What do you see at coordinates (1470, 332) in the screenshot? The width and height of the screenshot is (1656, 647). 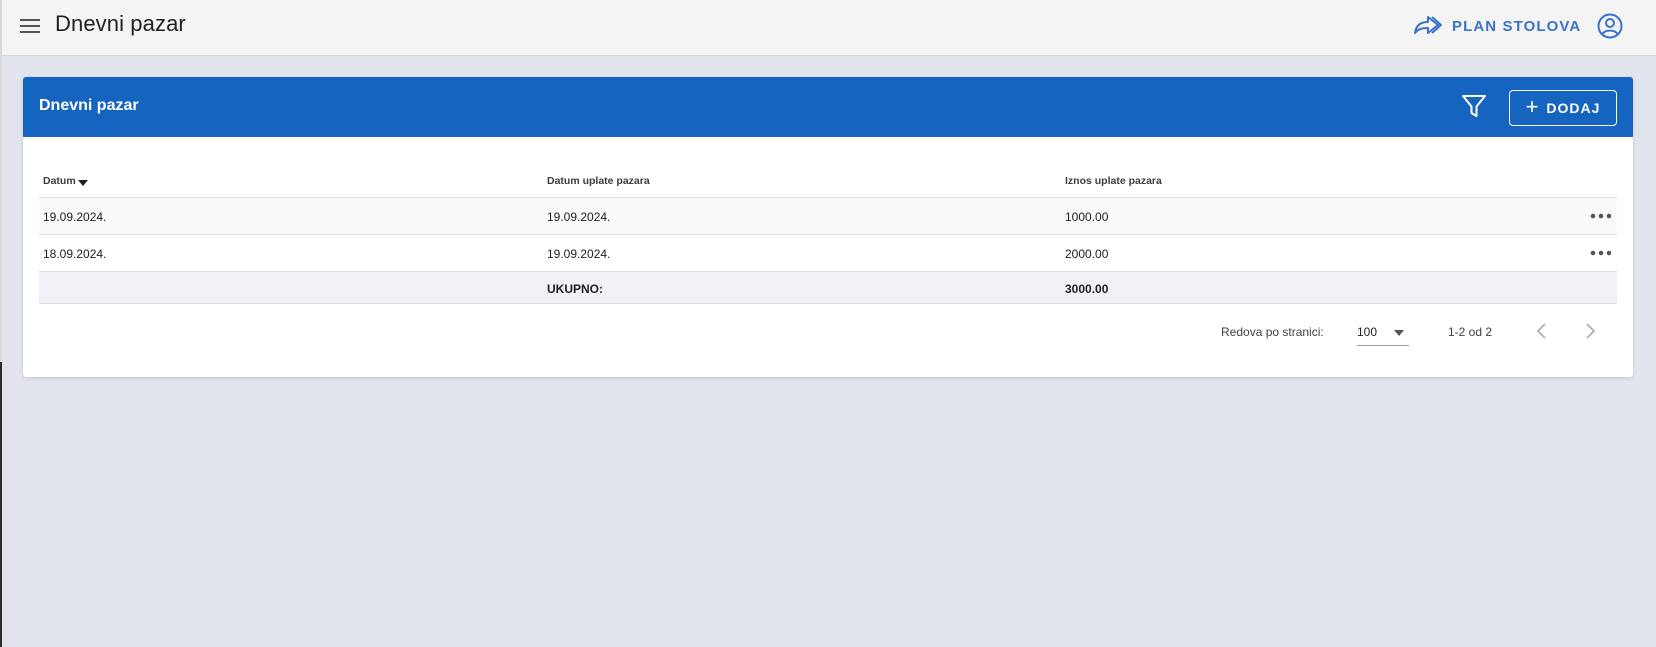 I see `pagination-range: 1-2 od 2` at bounding box center [1470, 332].